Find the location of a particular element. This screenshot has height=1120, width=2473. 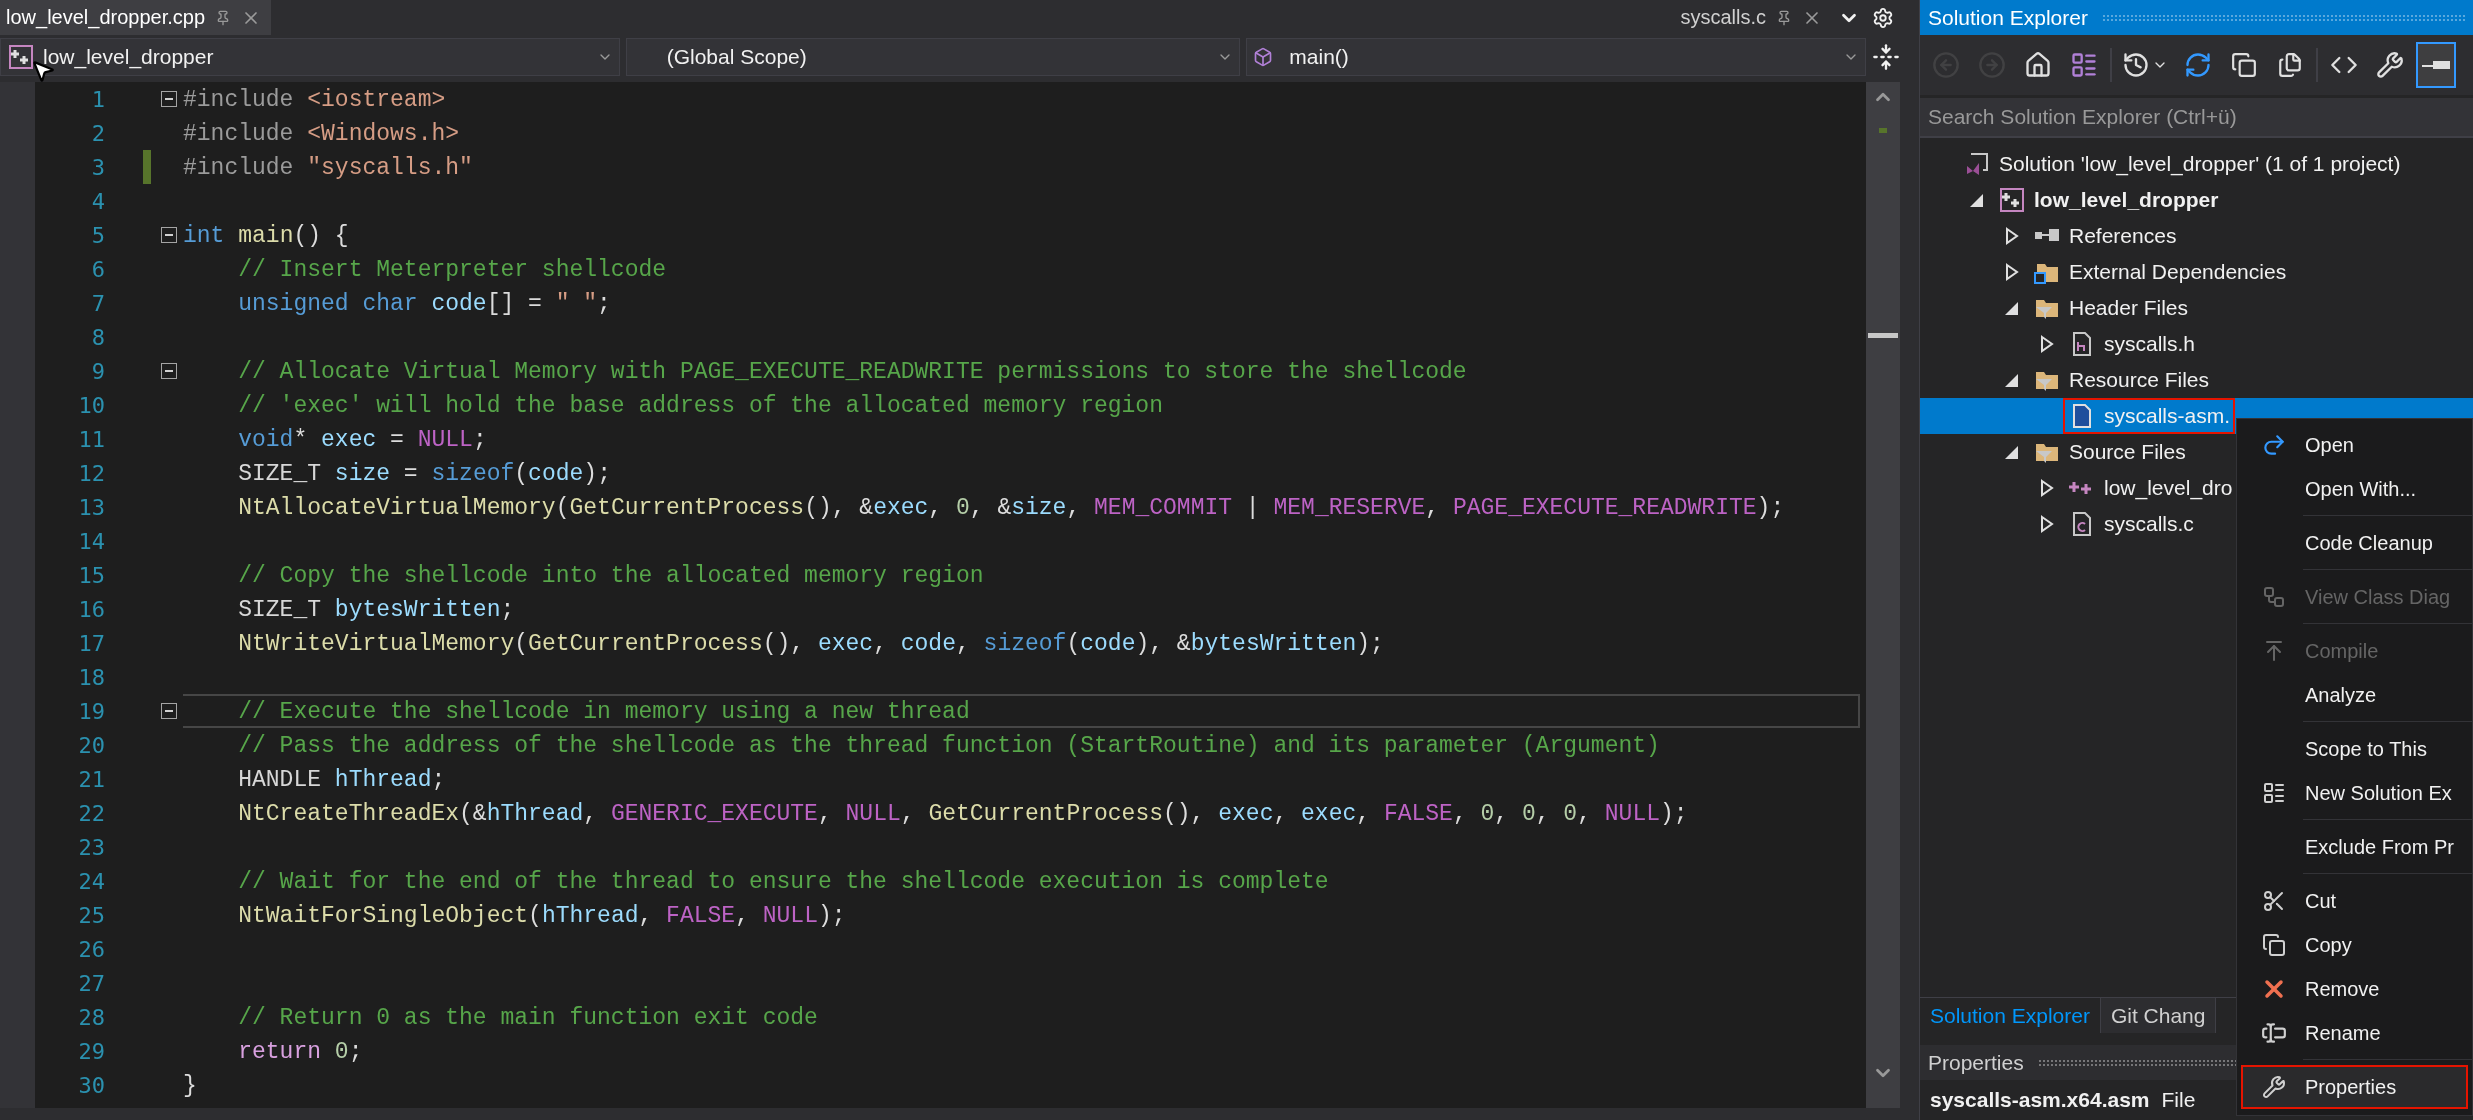

tree-item-label: low_level_dro is located at coordinates (2168, 488).